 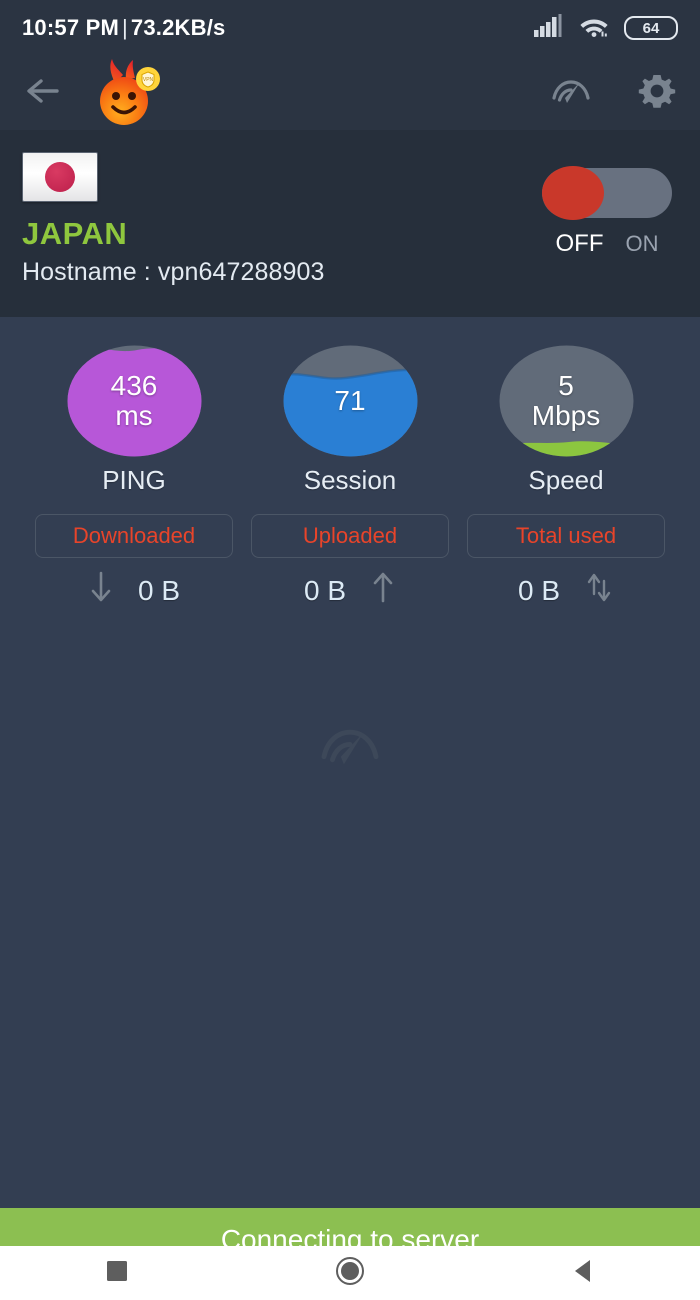 I want to click on ping-value: 436, so click(x=134, y=385).